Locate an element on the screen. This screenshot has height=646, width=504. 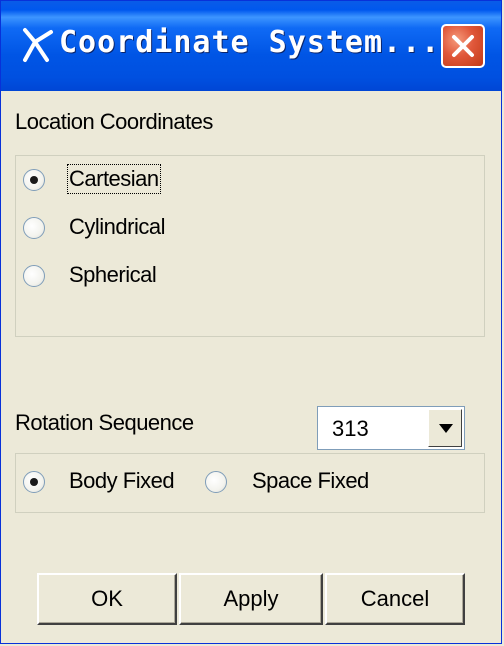
rotation-sequence-select: 313 is located at coordinates (391, 428).